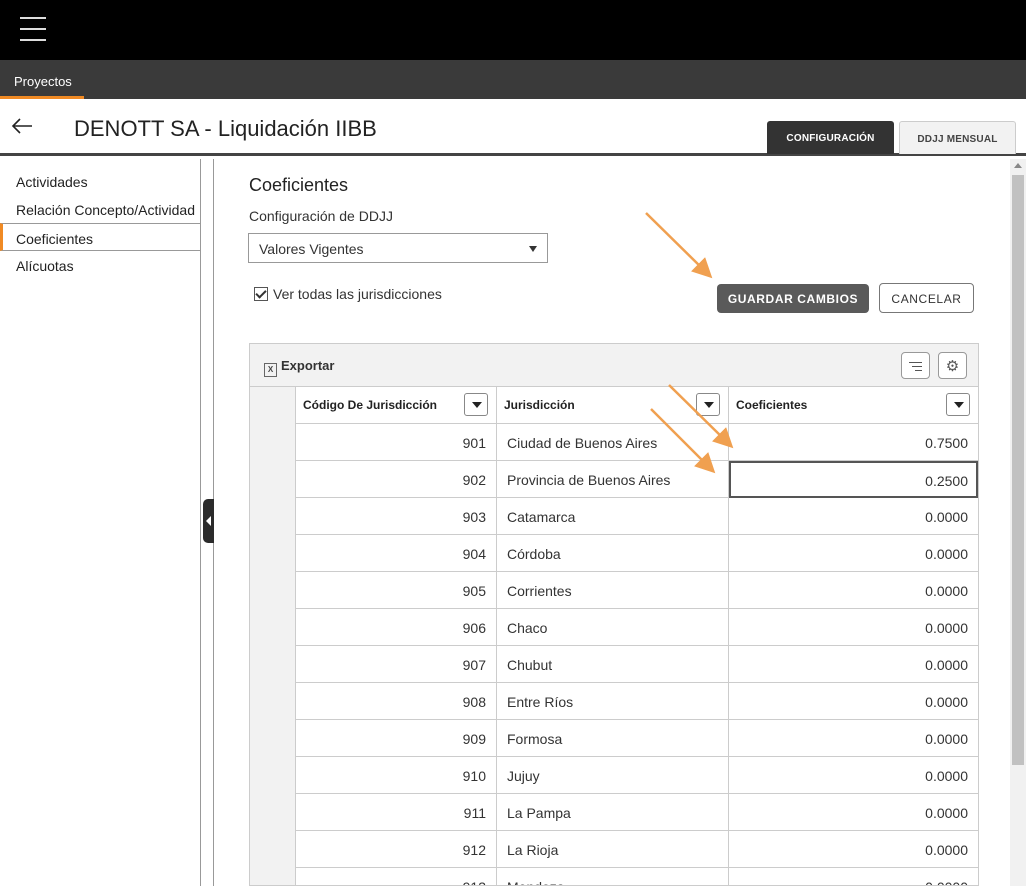  Describe the element at coordinates (396, 553) in the screenshot. I see `cell-codigo: 904` at that location.